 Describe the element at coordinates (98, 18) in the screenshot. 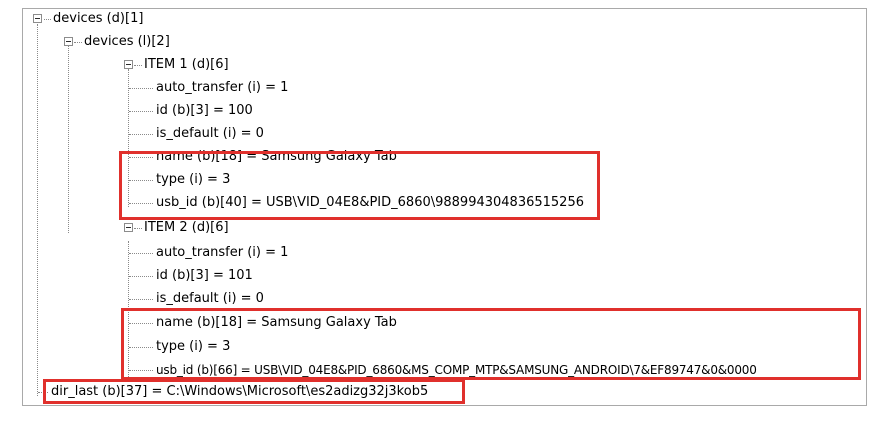

I see `tree-node-label: devices (d)[1]` at that location.